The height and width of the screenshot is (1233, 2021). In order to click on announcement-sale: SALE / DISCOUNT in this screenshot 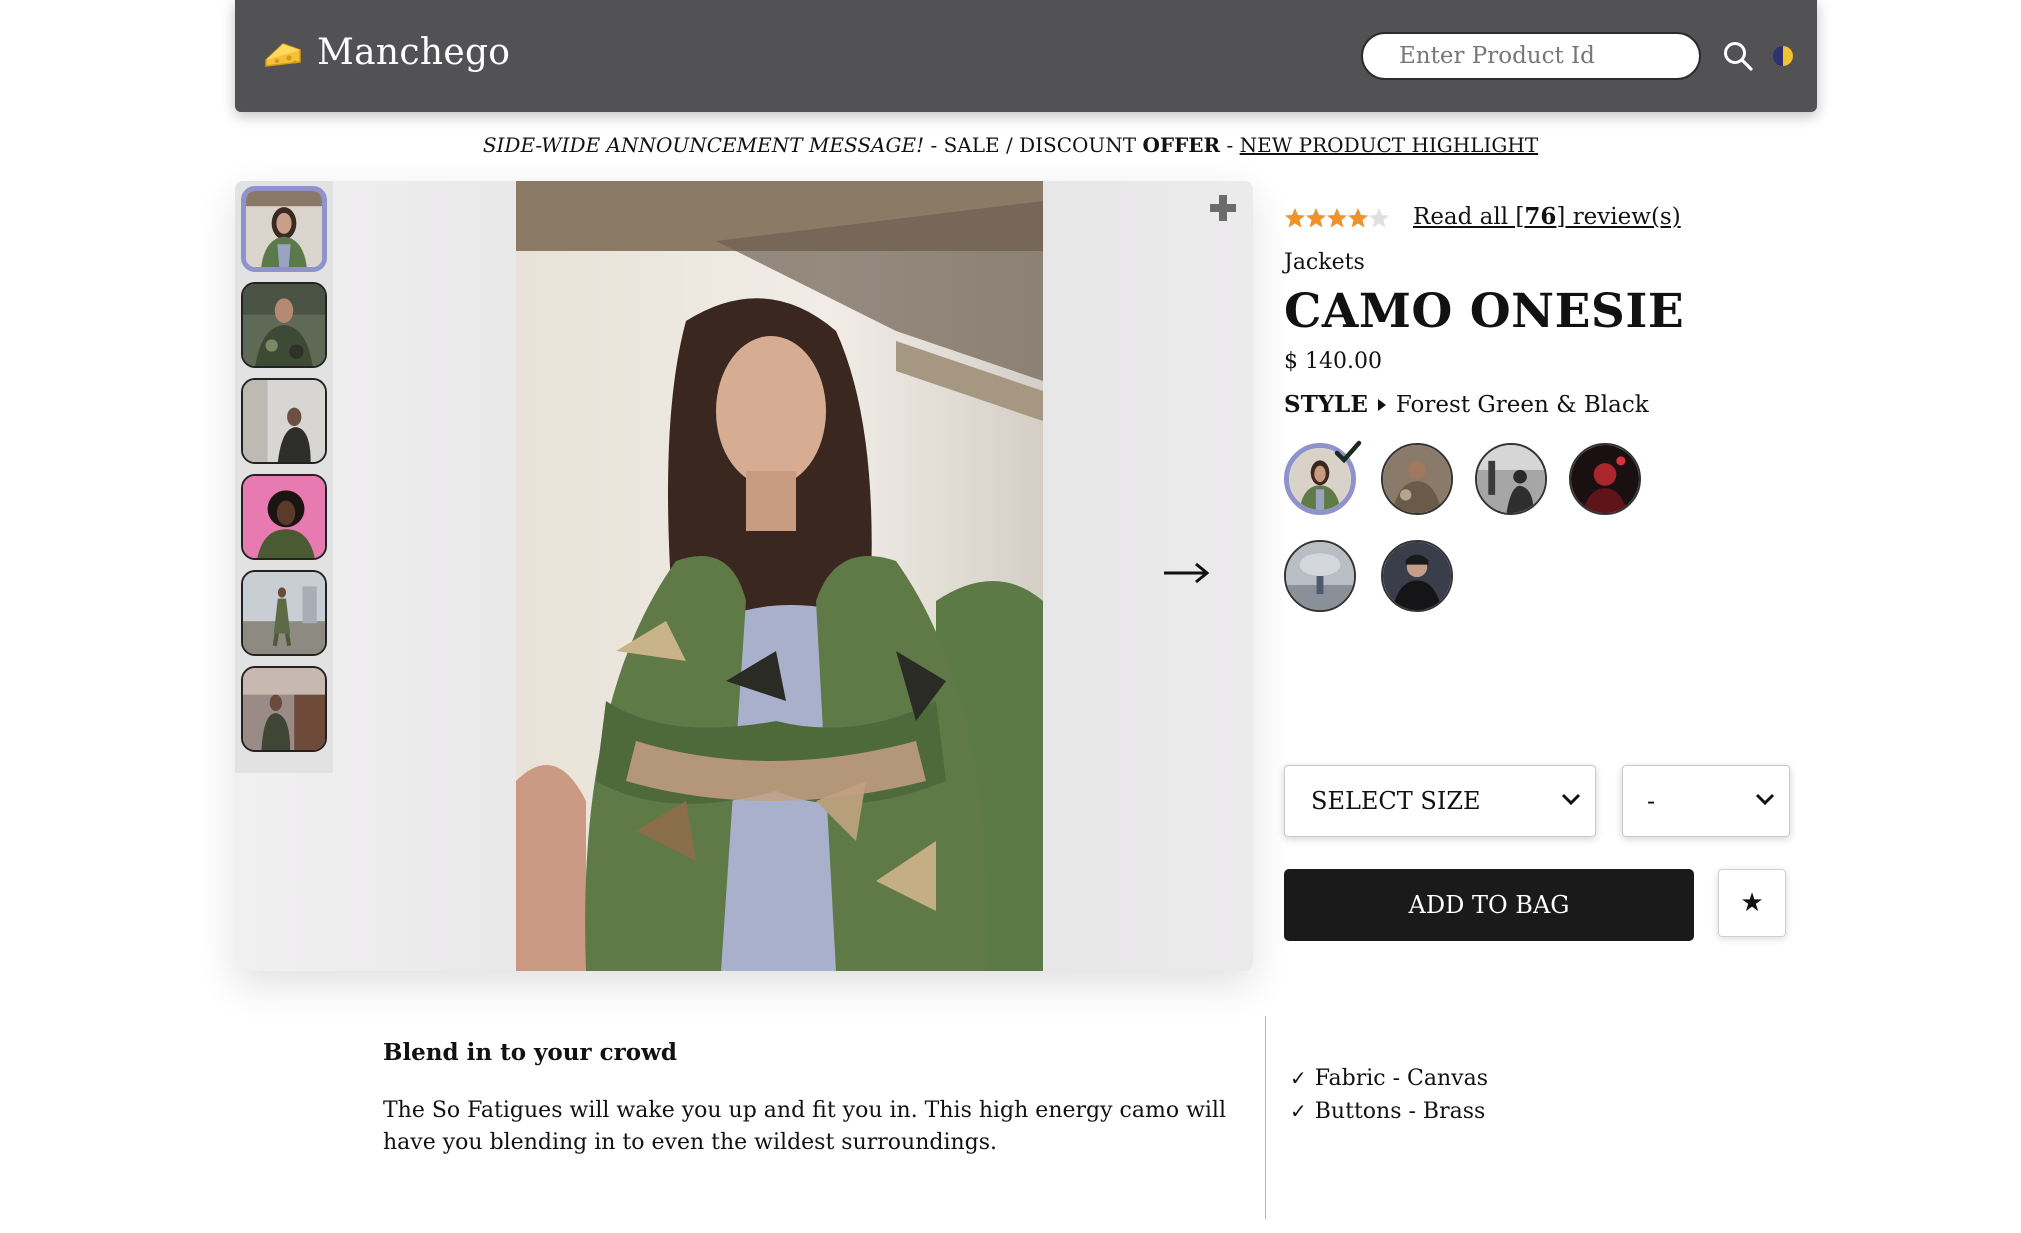, I will do `click(1043, 145)`.